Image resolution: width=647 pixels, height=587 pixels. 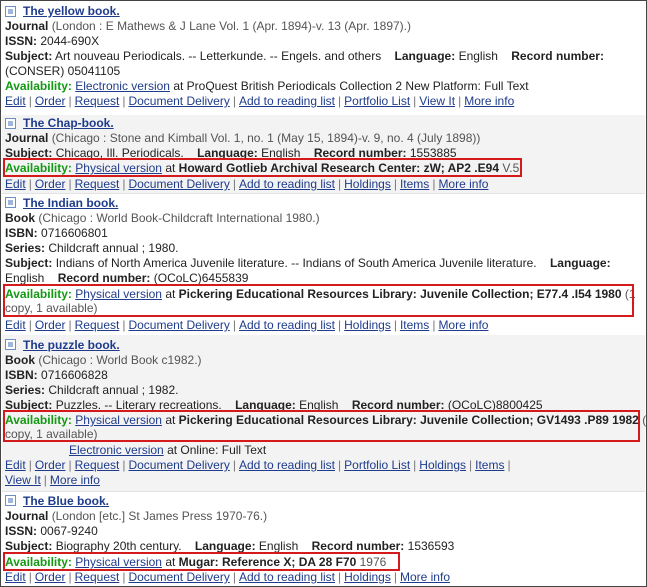 I want to click on subject-value: Chicago, Ill. Periodicals., so click(x=119, y=153).